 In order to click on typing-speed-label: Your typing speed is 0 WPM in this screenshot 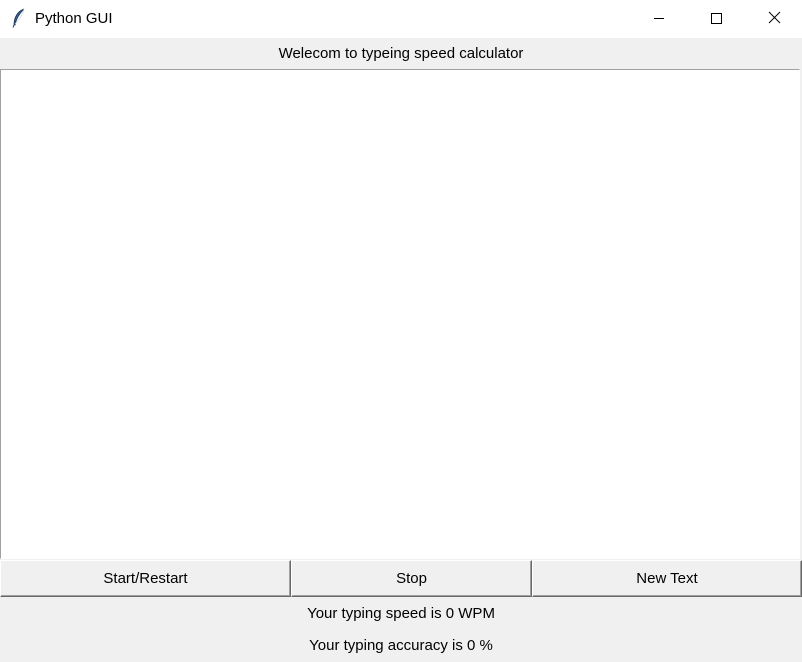, I will do `click(401, 613)`.